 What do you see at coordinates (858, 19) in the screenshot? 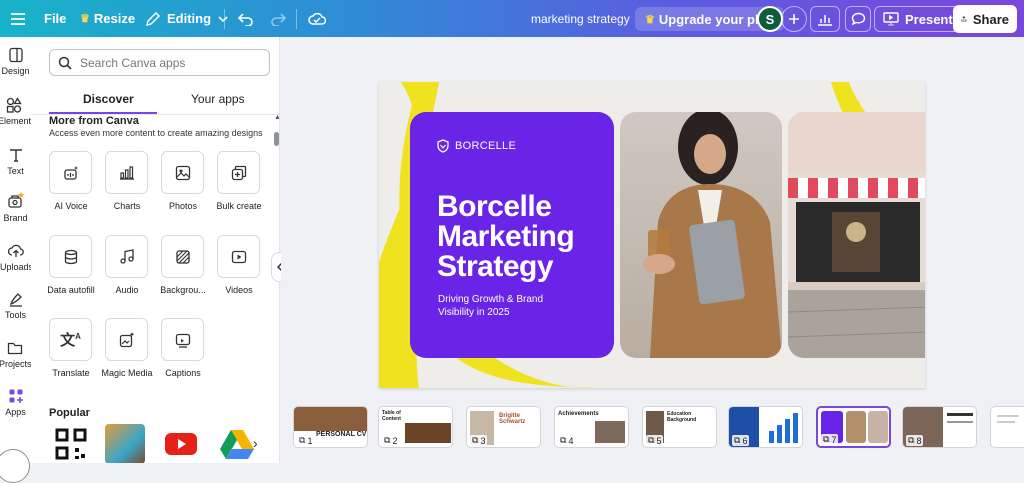
I see `comment-icon` at bounding box center [858, 19].